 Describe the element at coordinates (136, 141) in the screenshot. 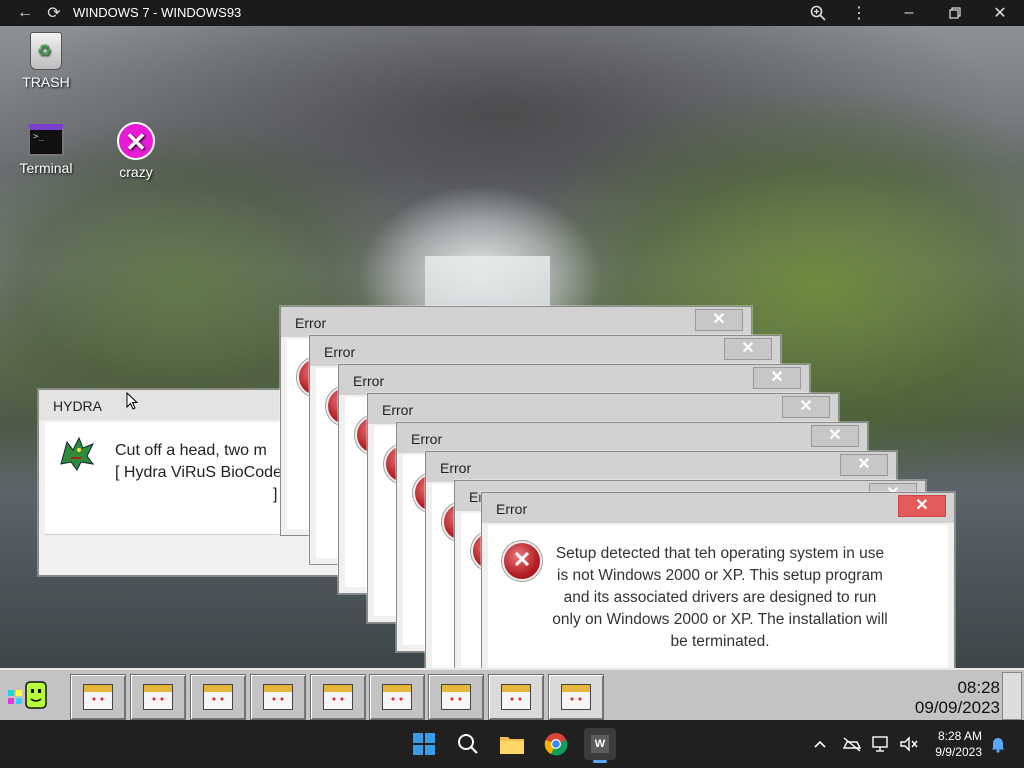

I see `crazy-icon: ✕` at that location.